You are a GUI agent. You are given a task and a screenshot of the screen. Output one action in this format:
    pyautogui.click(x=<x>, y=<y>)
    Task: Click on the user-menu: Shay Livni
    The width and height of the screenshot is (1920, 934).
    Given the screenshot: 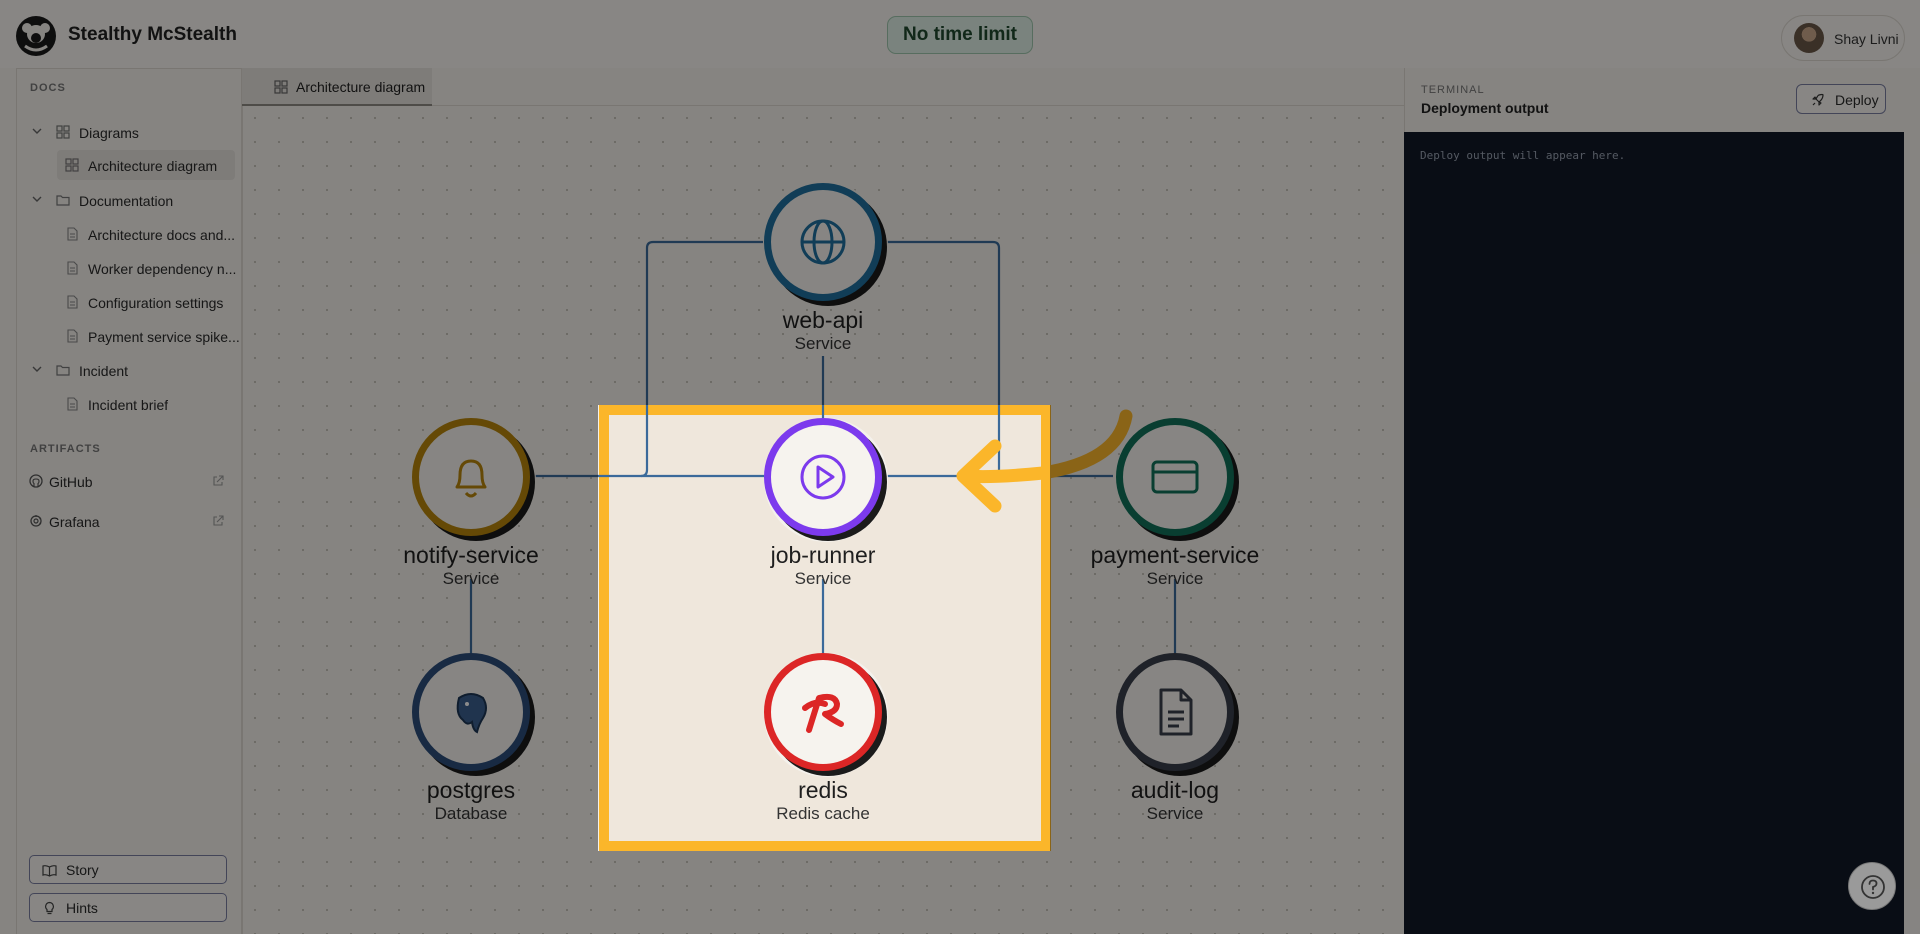 What is the action you would take?
    pyautogui.click(x=1843, y=38)
    